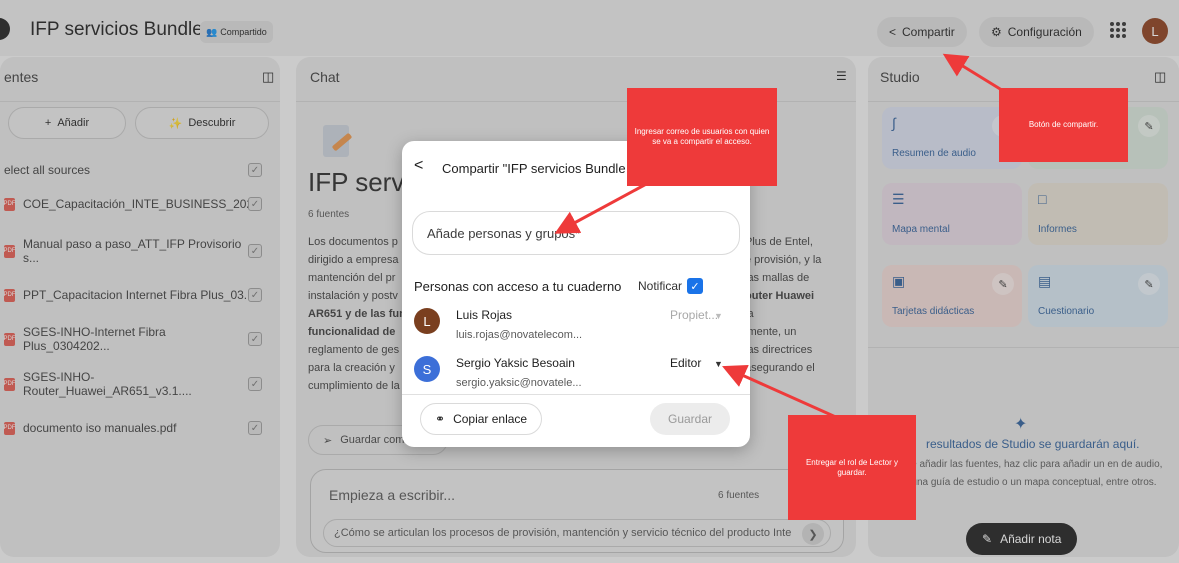 This screenshot has width=1179, height=563. Describe the element at coordinates (974, 73) in the screenshot. I see `arrow-to-share` at that location.